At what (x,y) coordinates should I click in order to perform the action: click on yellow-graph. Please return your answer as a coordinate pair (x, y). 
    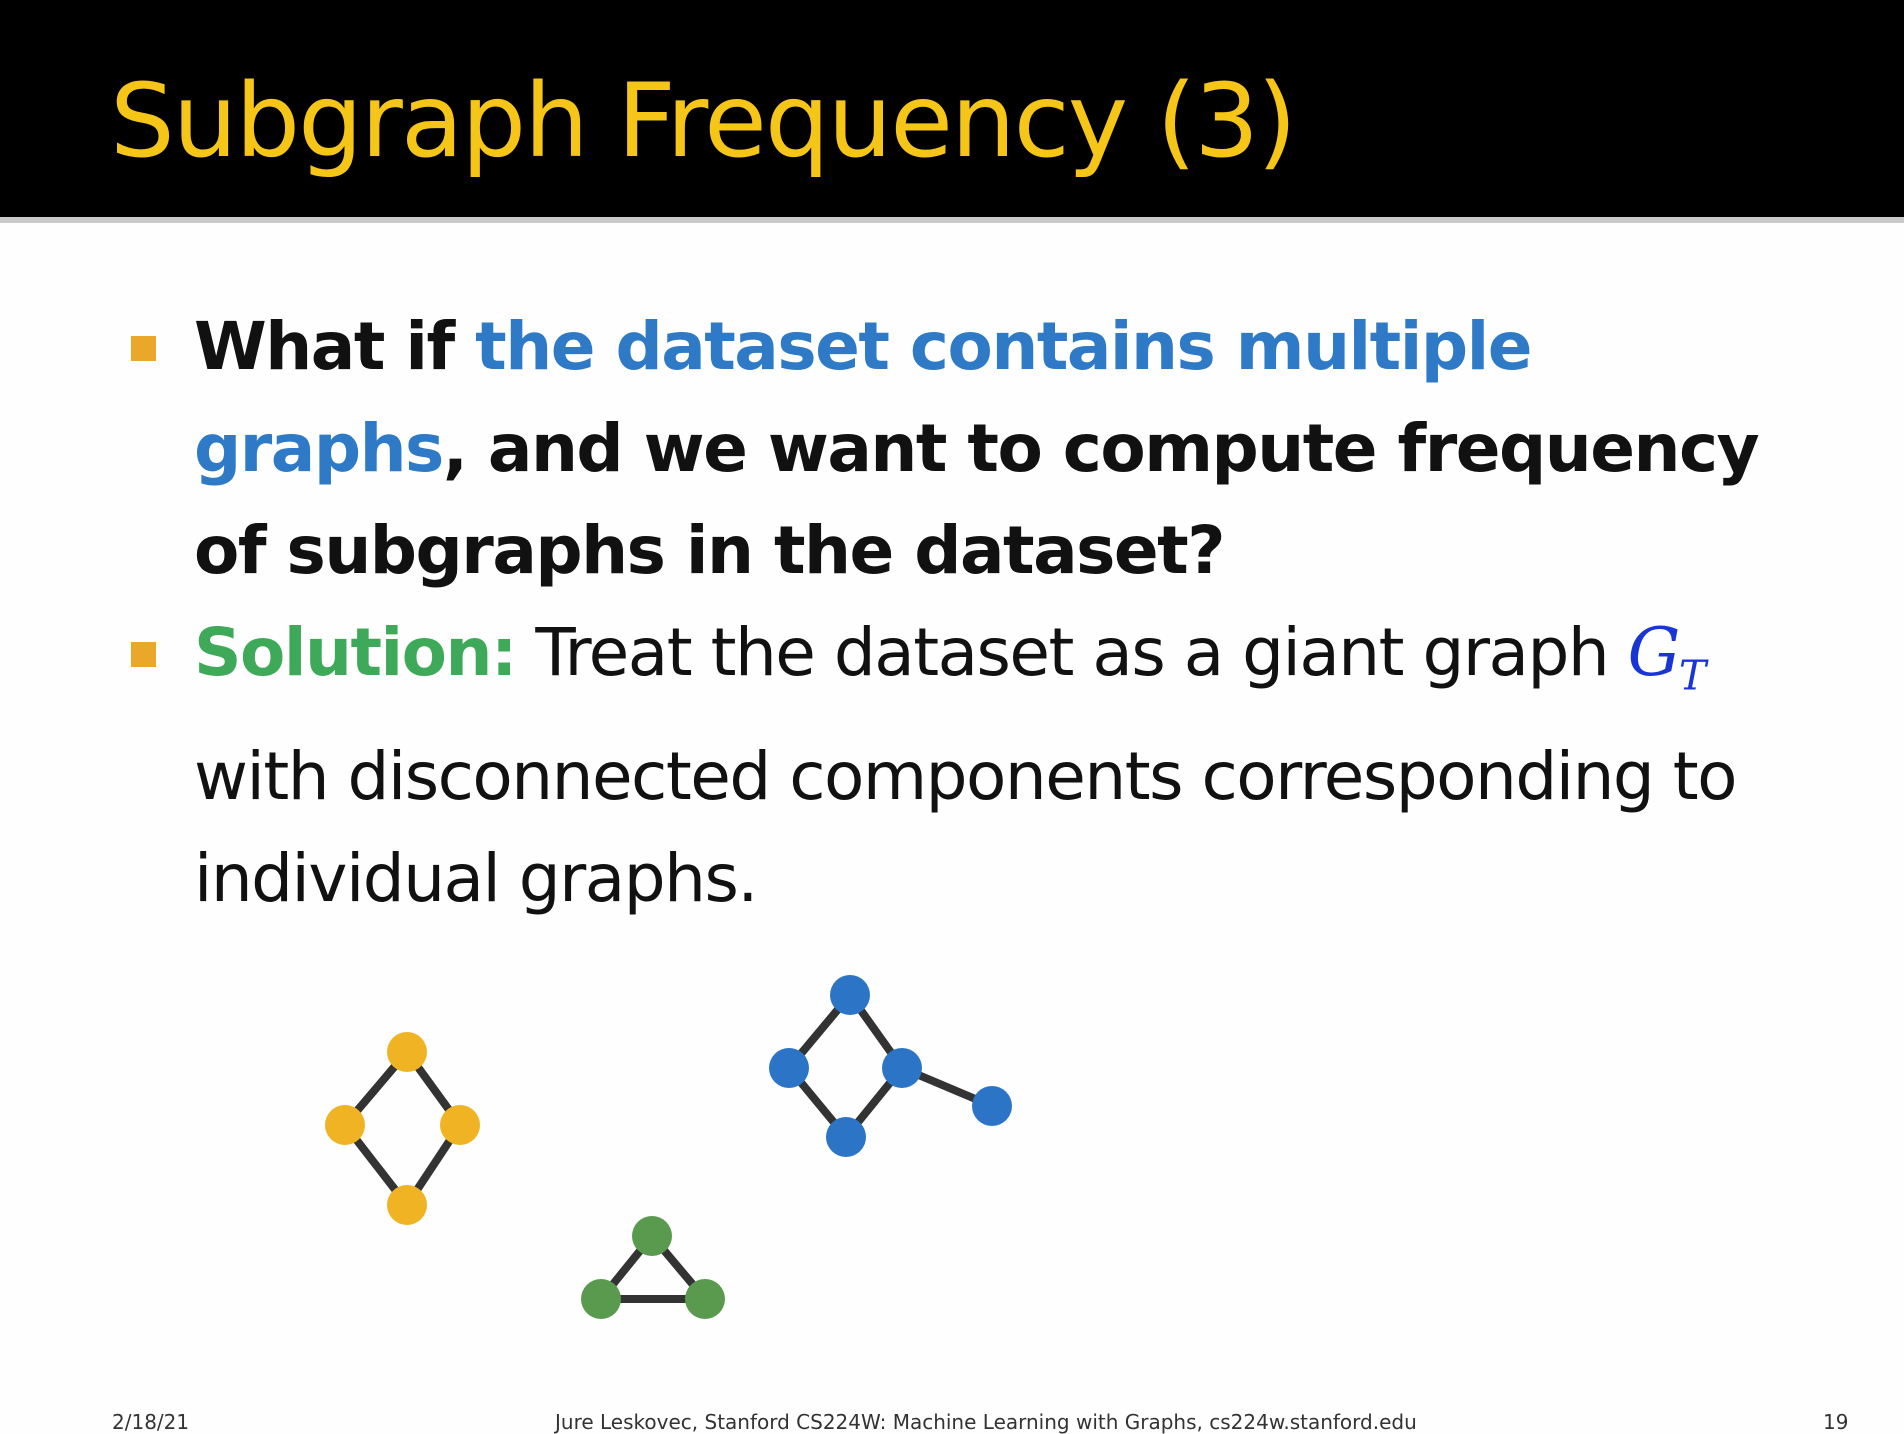
    Looking at the image, I should click on (402, 1128).